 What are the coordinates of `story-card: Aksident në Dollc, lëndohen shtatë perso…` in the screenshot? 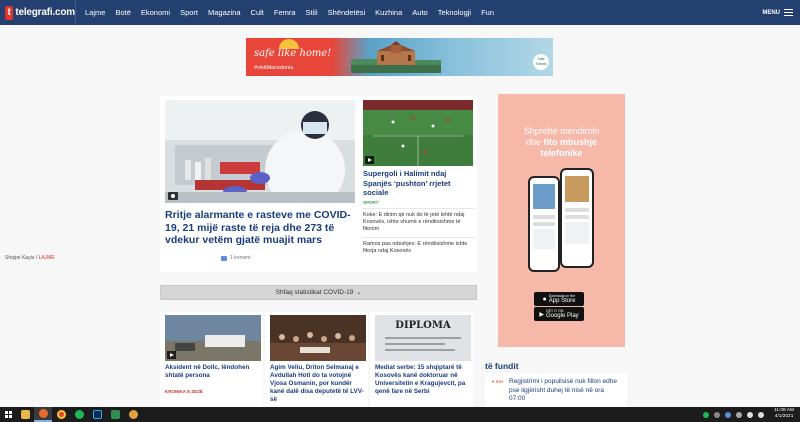 It's located at (211, 359).